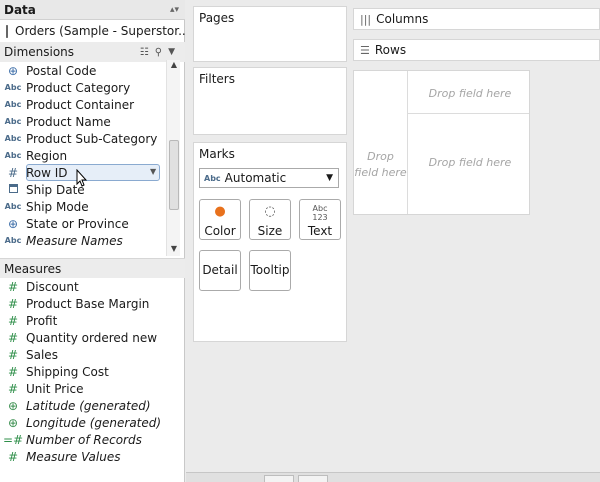 The width and height of the screenshot is (600, 482). What do you see at coordinates (390, 50) in the screenshot?
I see `rows-label: Rows` at bounding box center [390, 50].